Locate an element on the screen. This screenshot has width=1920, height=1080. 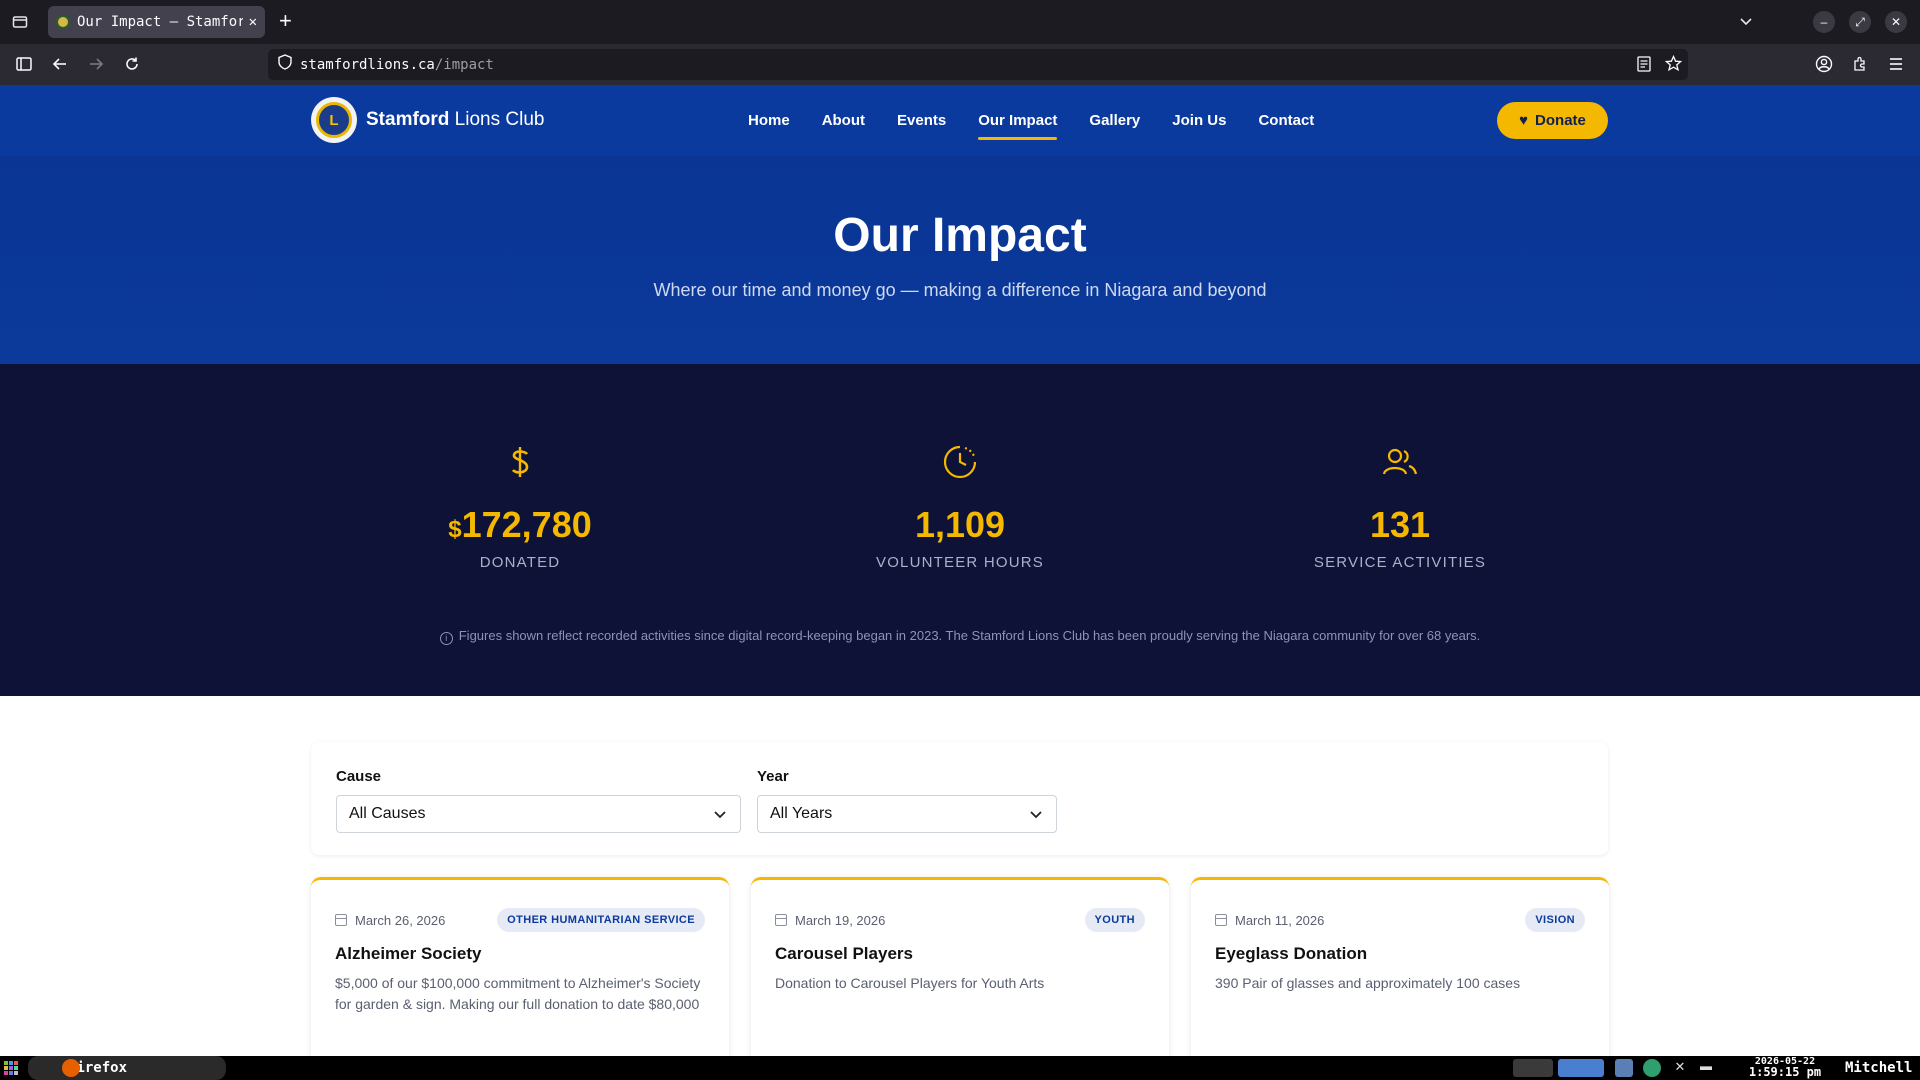
card-meta: March 19, 2026 YOUTH is located at coordinates (960, 920).